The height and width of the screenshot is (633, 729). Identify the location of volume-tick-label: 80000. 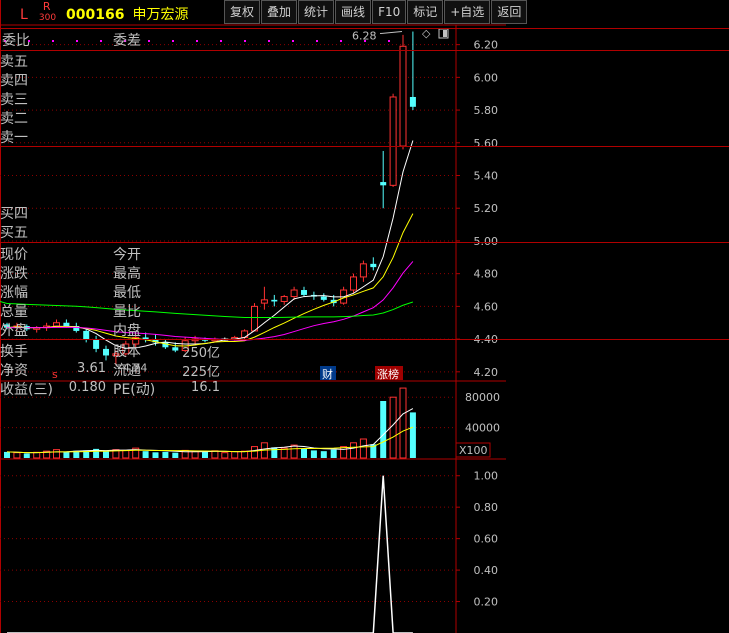
(482, 397).